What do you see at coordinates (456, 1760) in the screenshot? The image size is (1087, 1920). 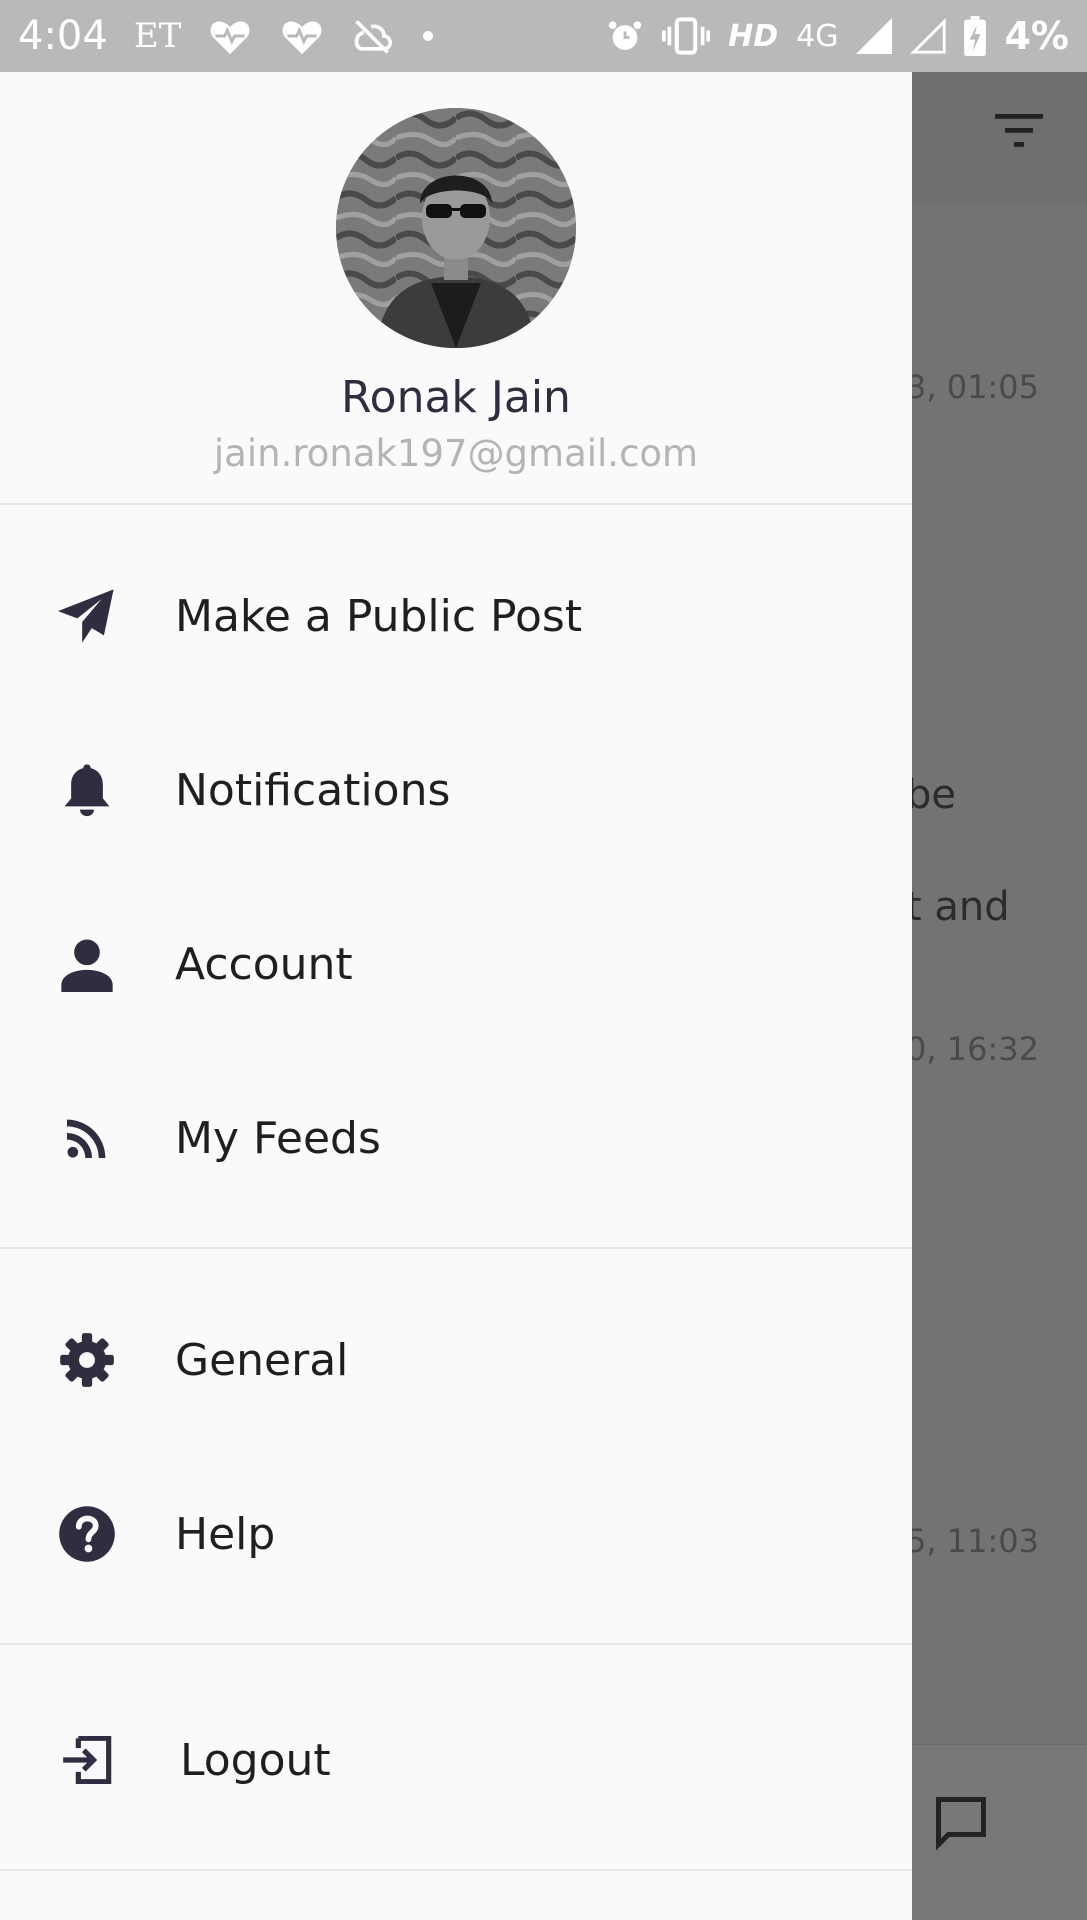 I see `menu-item-logout: Logout` at bounding box center [456, 1760].